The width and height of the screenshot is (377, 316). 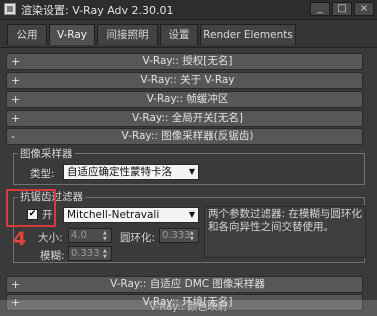 I want to click on rollout-global-switches: + V-Ray:: 全局开关[无名], so click(x=184, y=118).